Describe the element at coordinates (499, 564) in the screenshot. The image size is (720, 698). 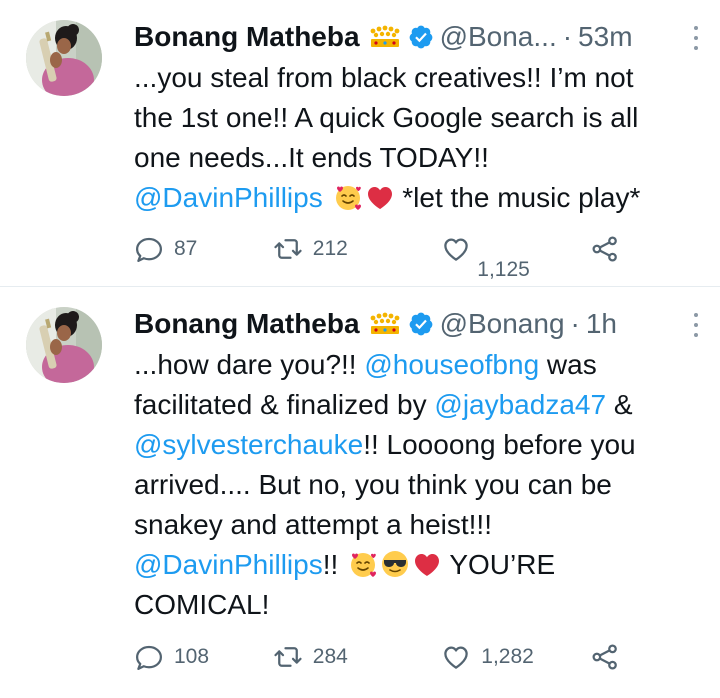
I see `text-segment: YOU’RE` at that location.